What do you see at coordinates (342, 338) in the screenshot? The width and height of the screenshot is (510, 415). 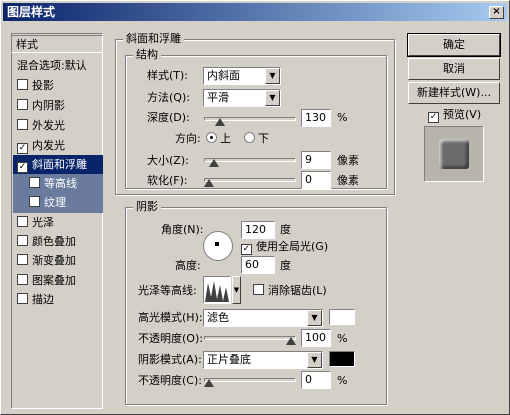 I see `highlight-opacity-unit: %` at bounding box center [342, 338].